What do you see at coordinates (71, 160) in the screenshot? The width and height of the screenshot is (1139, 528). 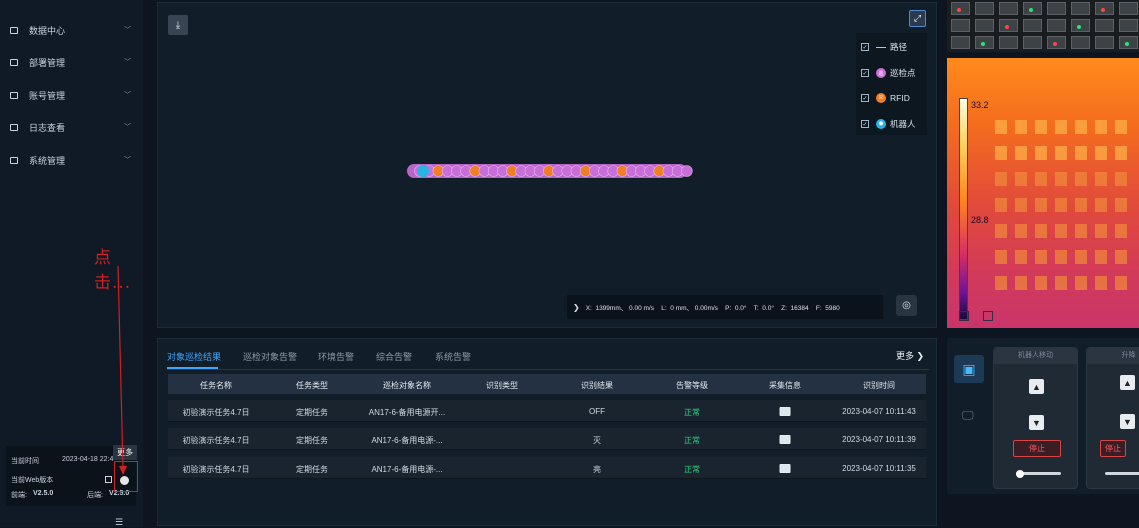 I see `sidebar-item-system: 系统管理 ﹀` at bounding box center [71, 160].